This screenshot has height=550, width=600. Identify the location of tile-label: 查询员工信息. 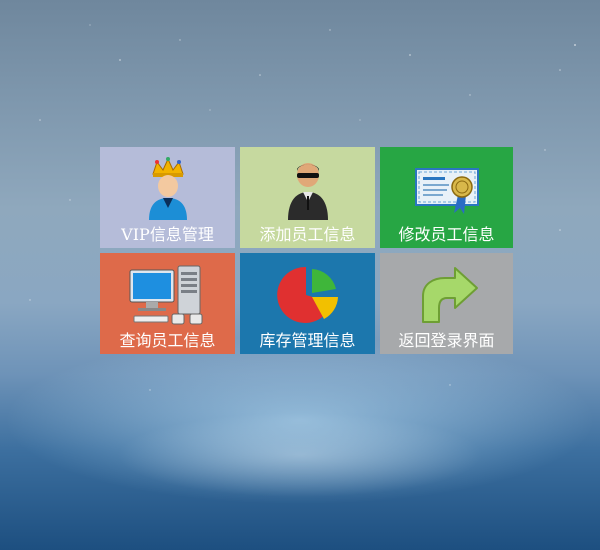
(167, 340).